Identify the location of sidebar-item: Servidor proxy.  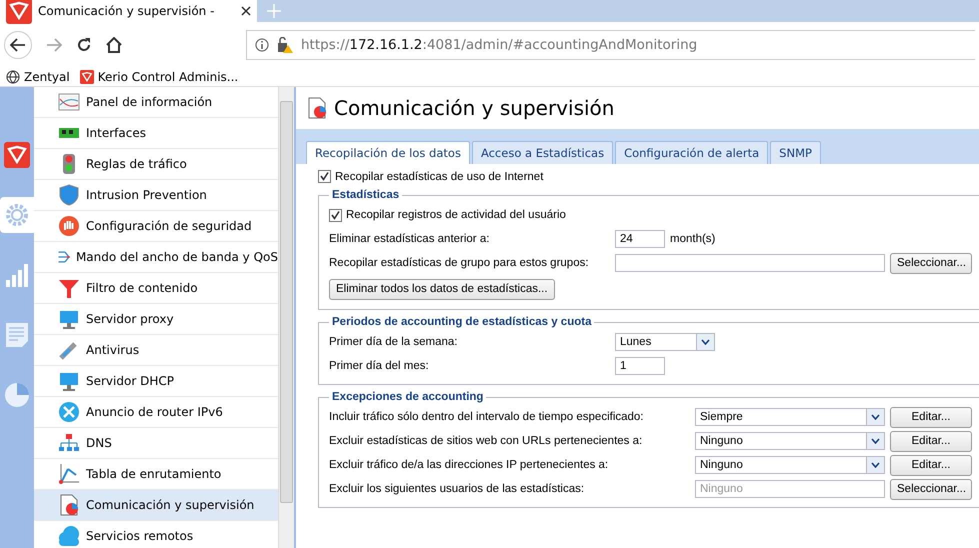
(156, 319).